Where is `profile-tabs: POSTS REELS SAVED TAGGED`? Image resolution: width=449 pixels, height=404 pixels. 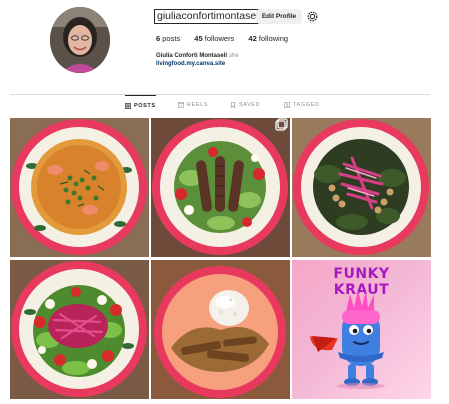 profile-tabs: POSTS REELS SAVED TAGGED is located at coordinates (220, 105).